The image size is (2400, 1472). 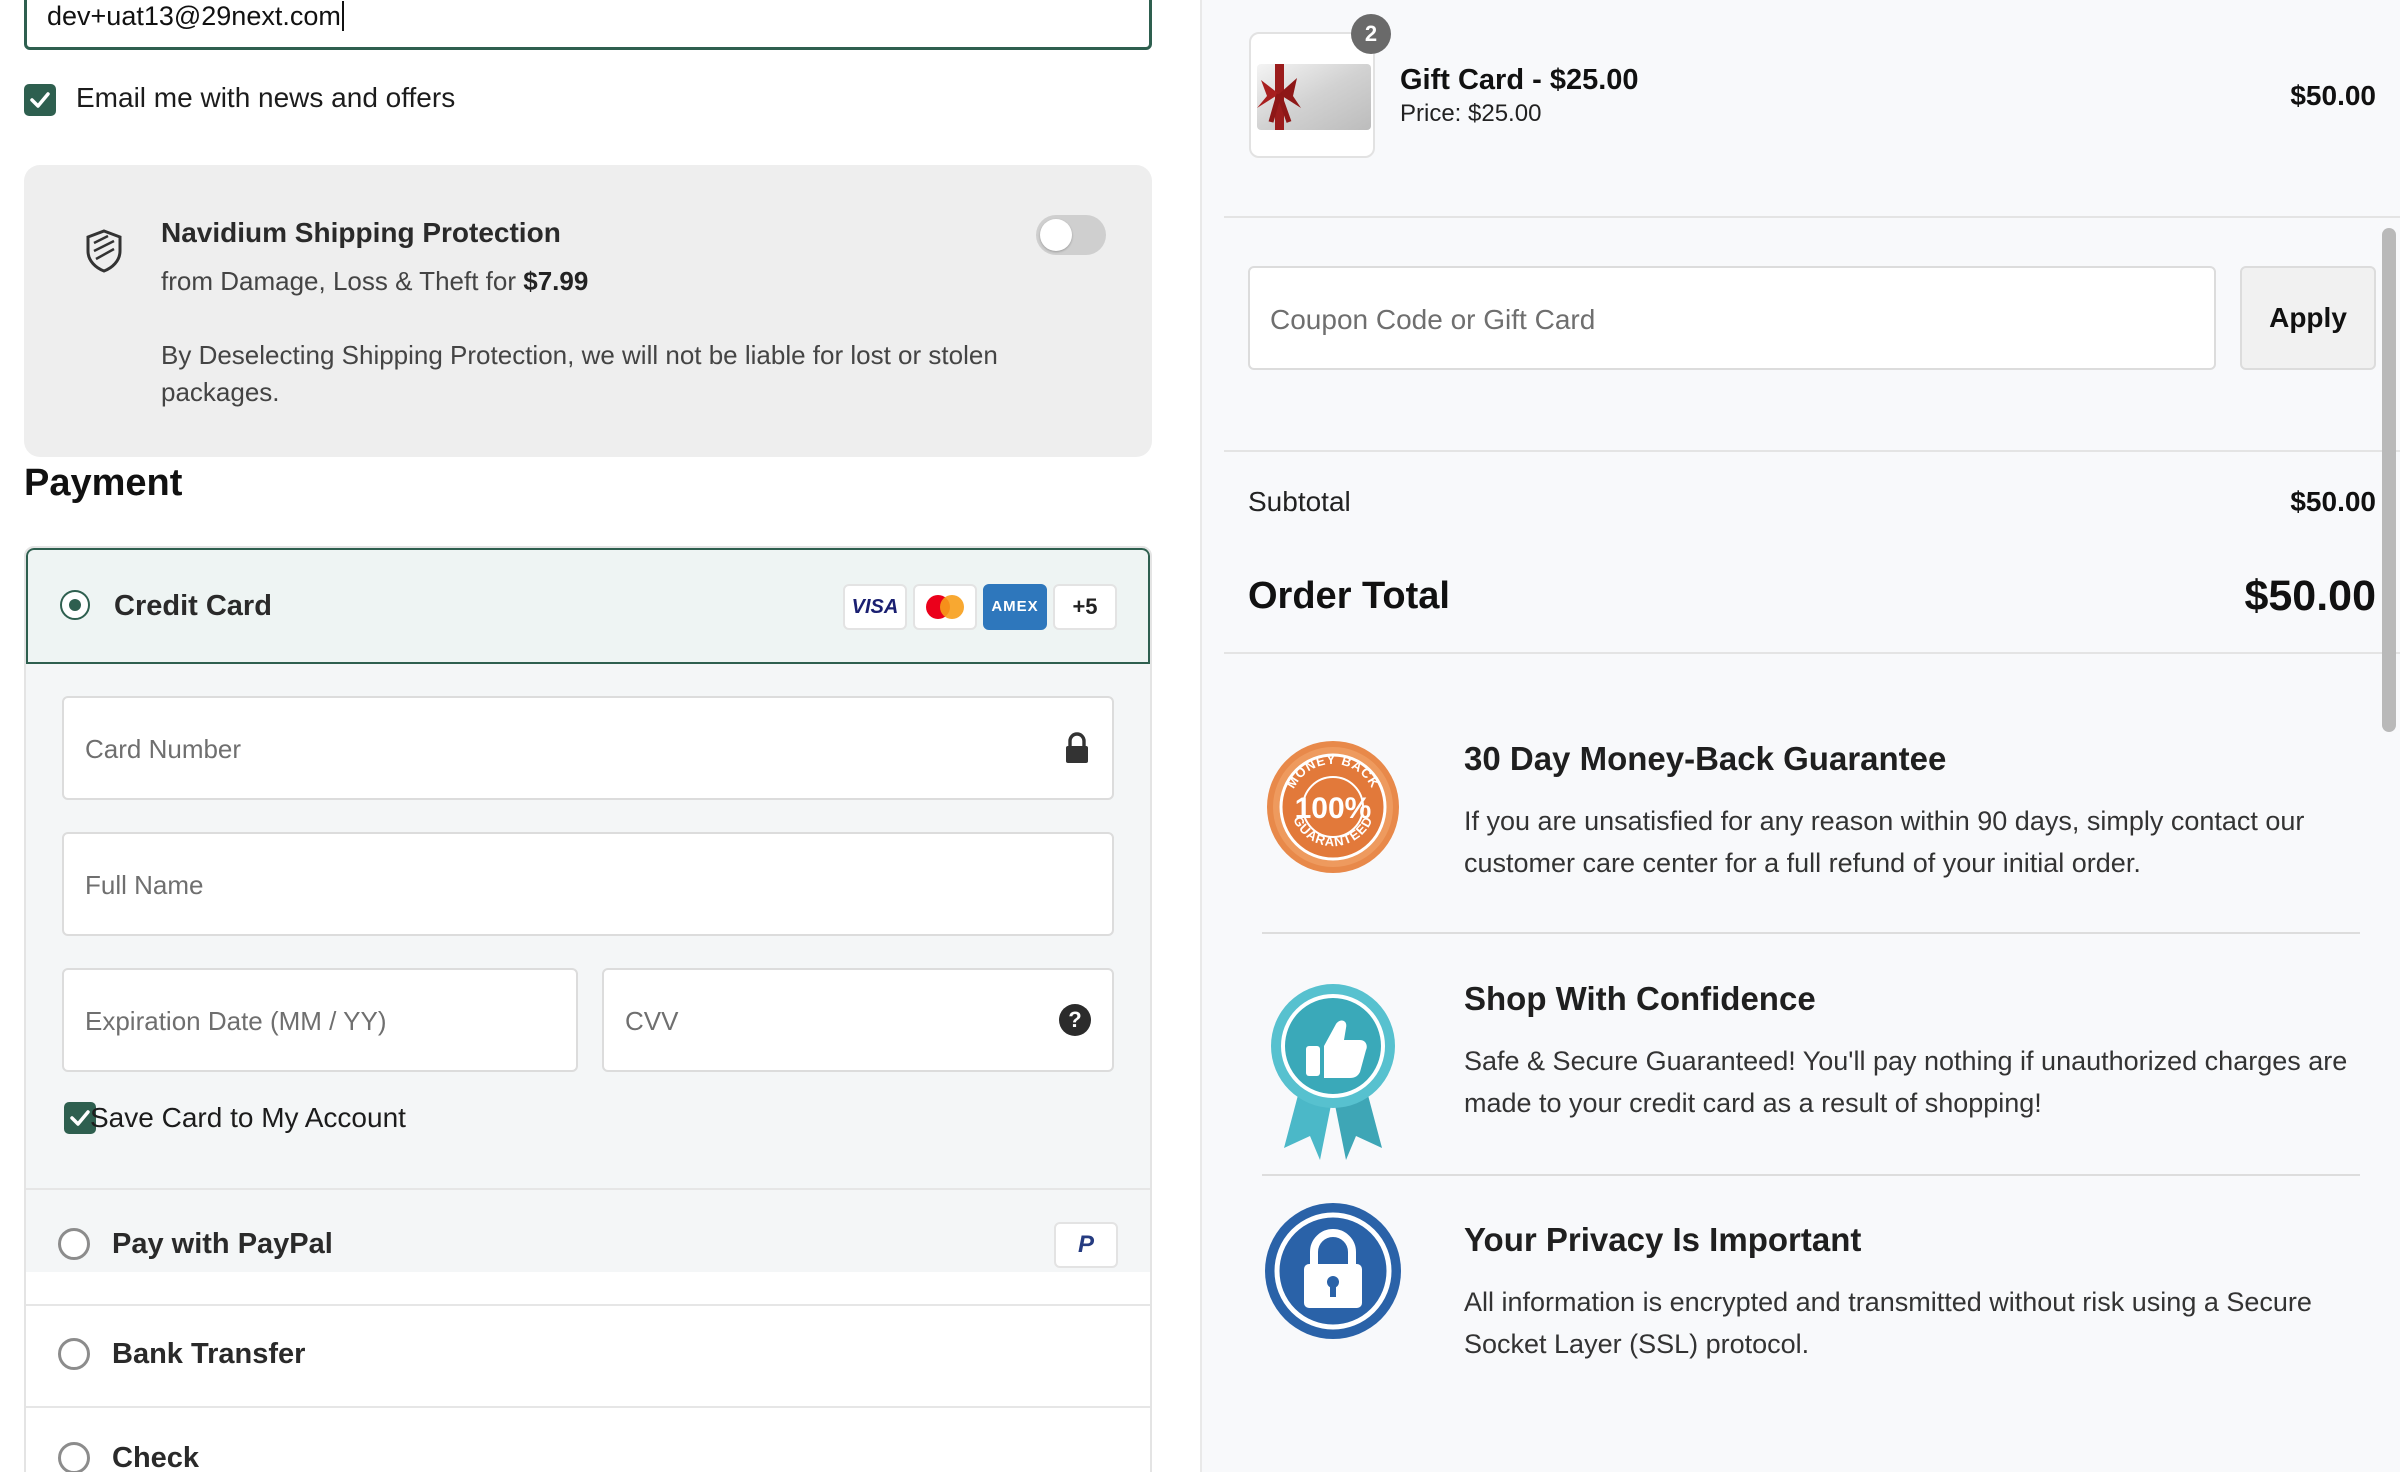 What do you see at coordinates (1705, 758) in the screenshot?
I see `guarantee-title: 30 Day Money-Back Guarantee` at bounding box center [1705, 758].